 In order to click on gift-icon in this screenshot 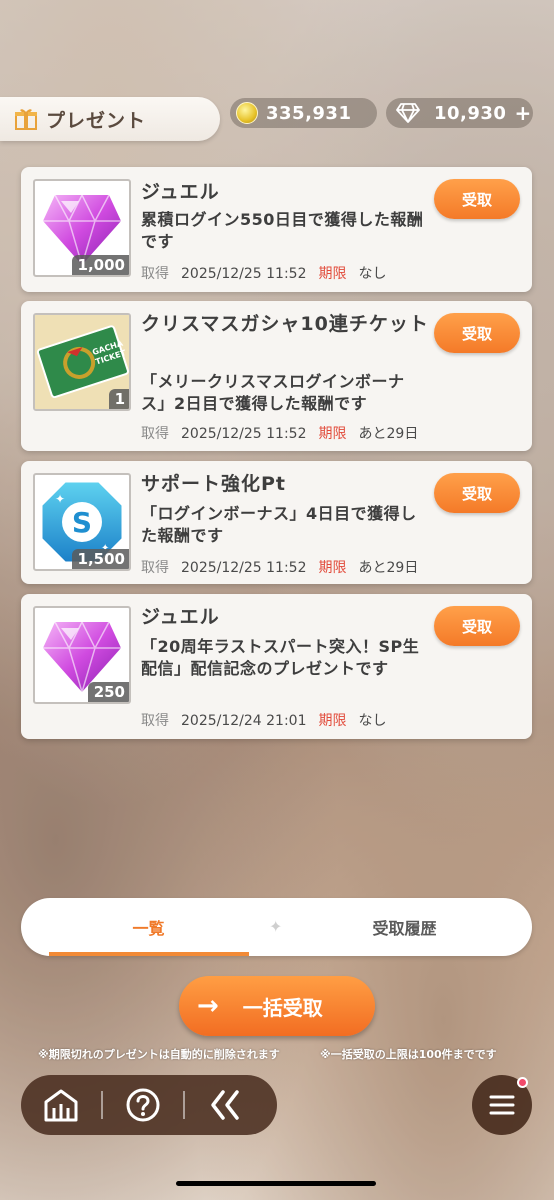, I will do `click(26, 119)`.